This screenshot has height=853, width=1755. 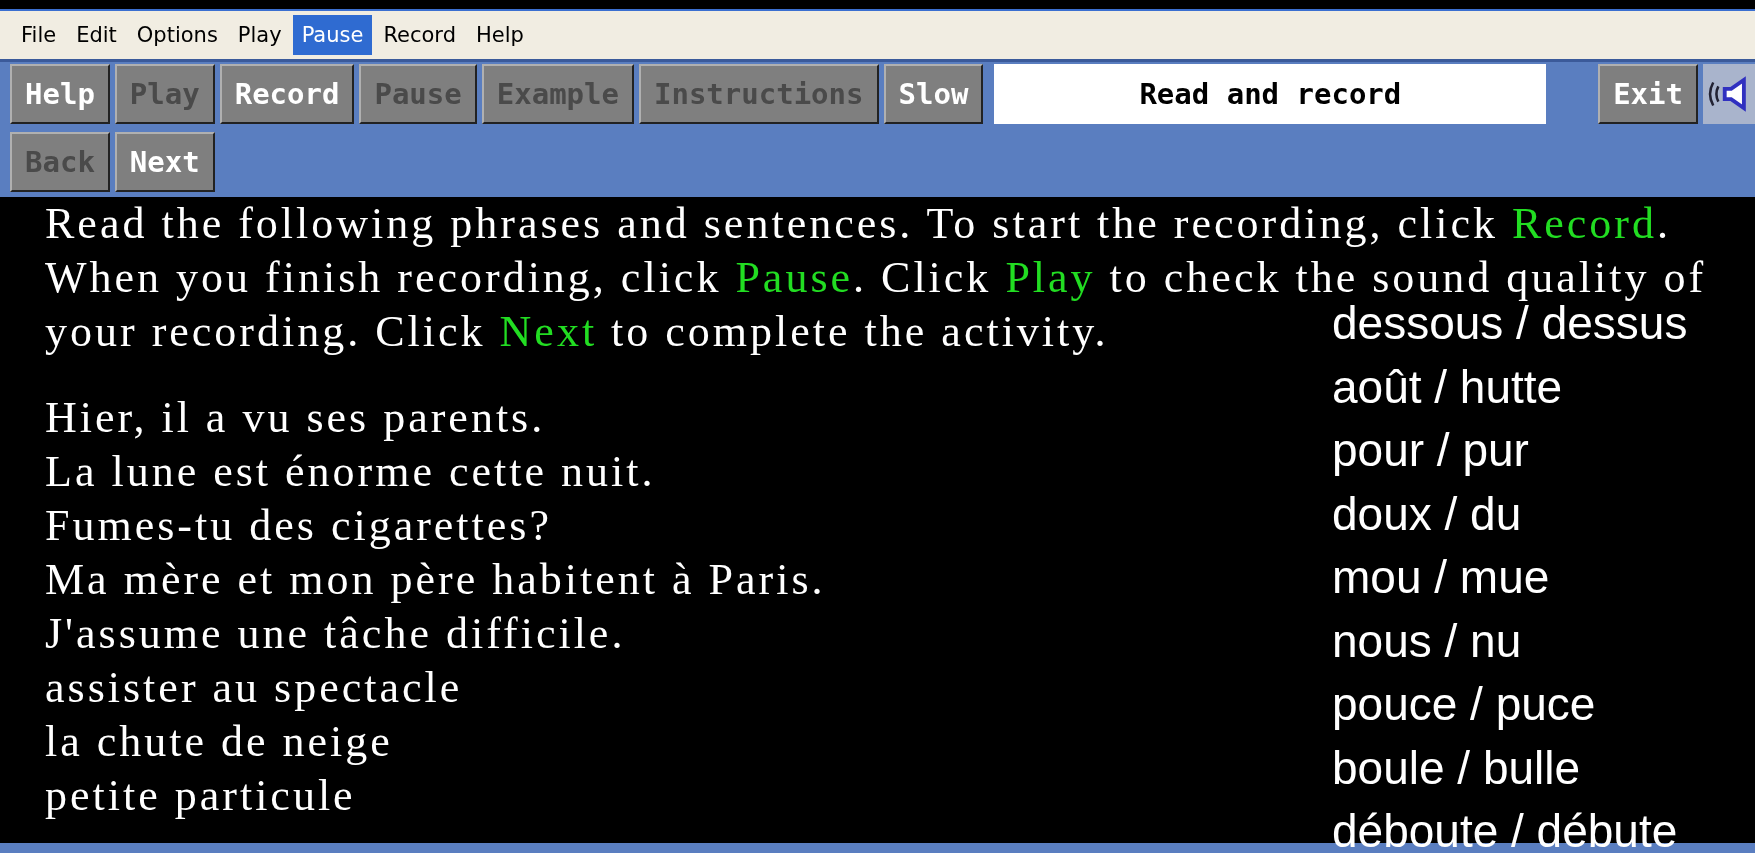 What do you see at coordinates (254, 688) in the screenshot?
I see `practice-sentence: assister au spectacle` at bounding box center [254, 688].